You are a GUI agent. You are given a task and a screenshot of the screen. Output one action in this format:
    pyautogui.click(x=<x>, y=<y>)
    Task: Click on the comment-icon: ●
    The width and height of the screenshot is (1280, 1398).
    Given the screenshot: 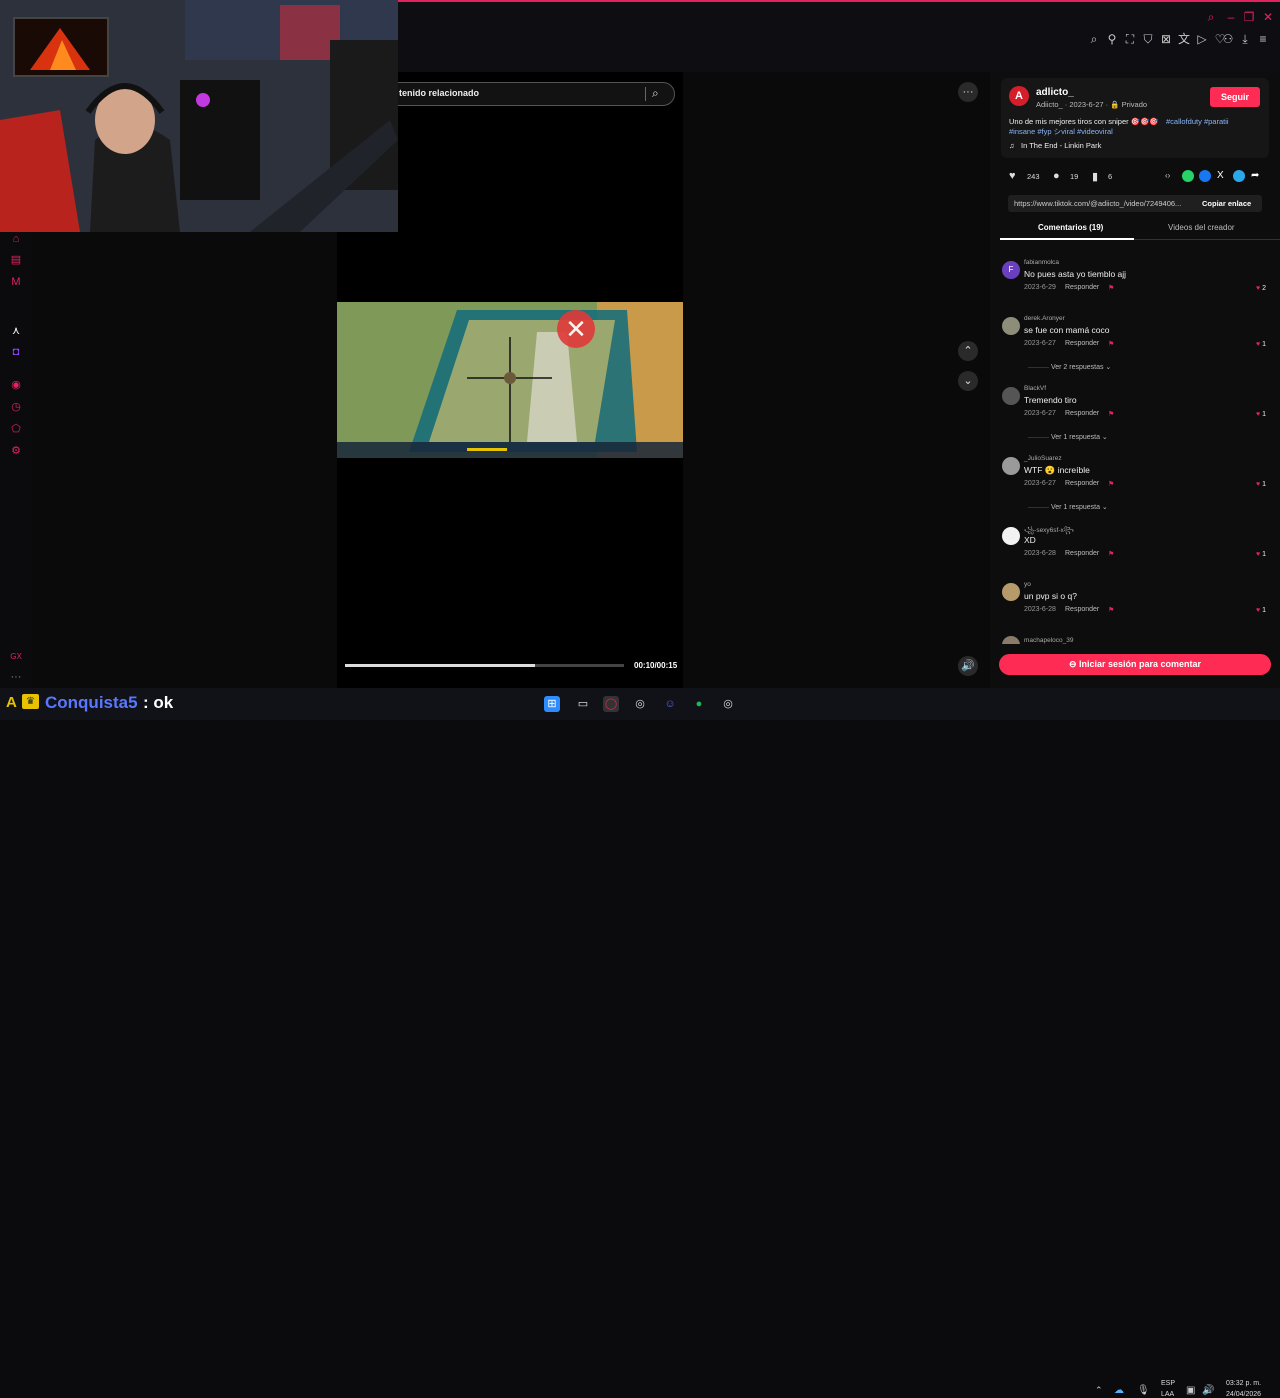 What is the action you would take?
    pyautogui.click(x=1056, y=176)
    